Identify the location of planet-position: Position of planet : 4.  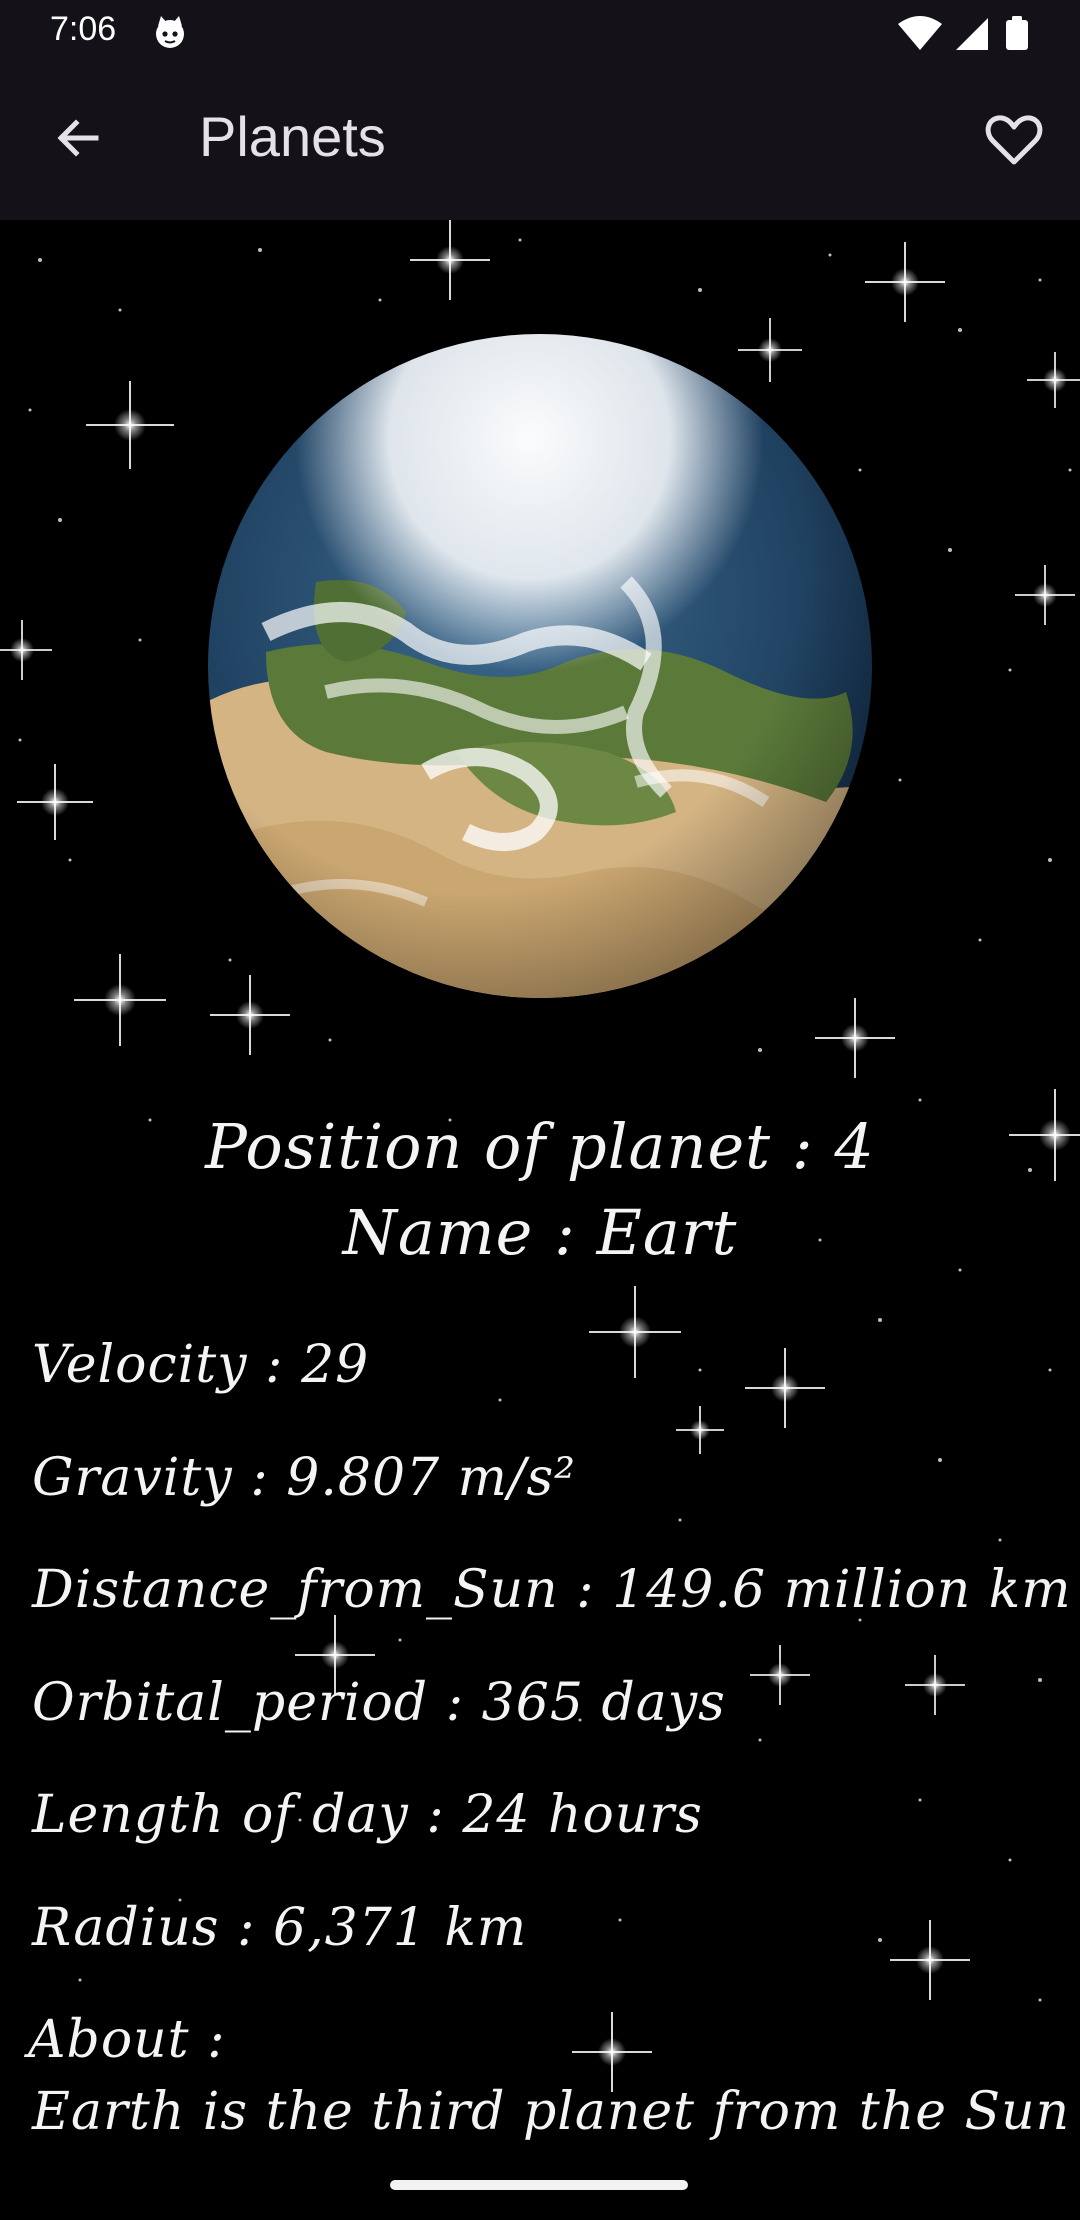
(540, 1146).